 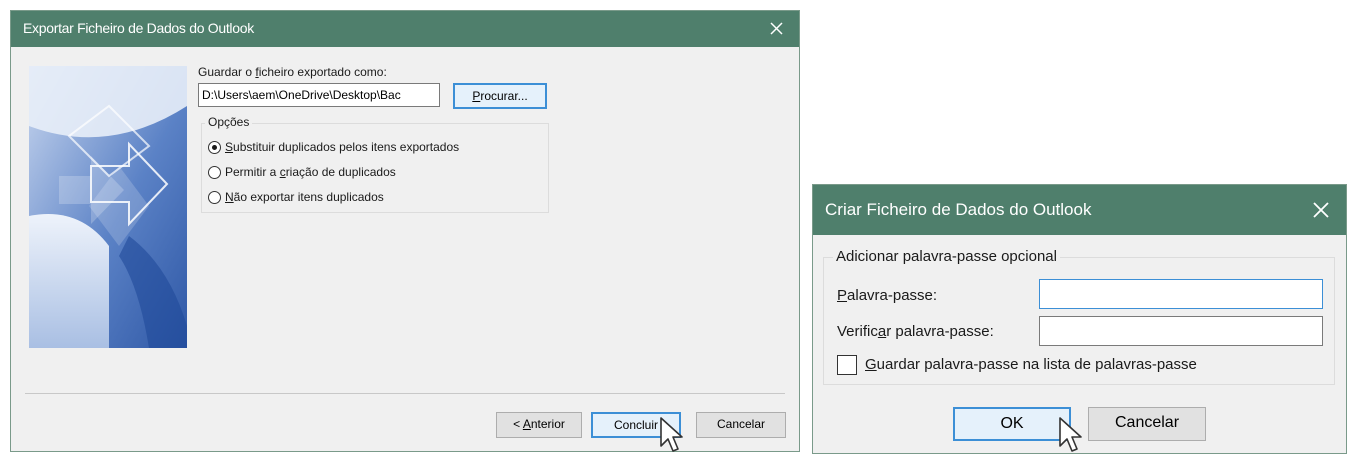 I want to click on export-dialog-titlebar: Exportar Ficheiro de Dados do Outlook, so click(x=405, y=29).